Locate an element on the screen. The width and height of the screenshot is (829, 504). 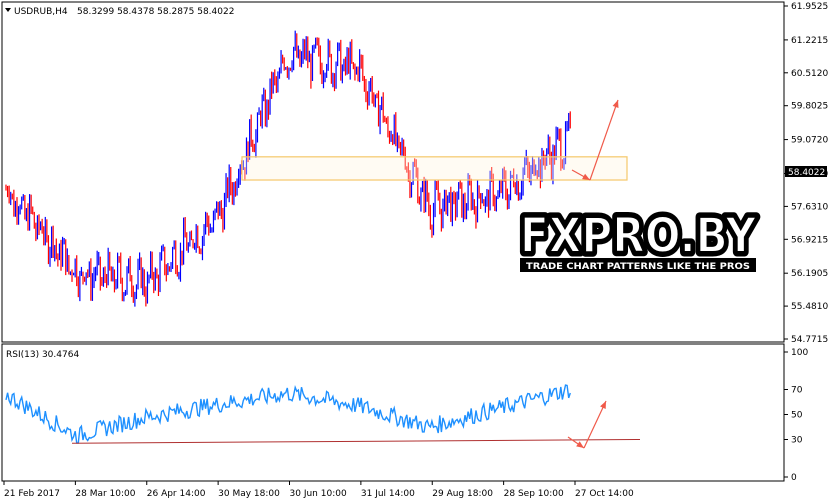
rsi-series is located at coordinates (288, 414).